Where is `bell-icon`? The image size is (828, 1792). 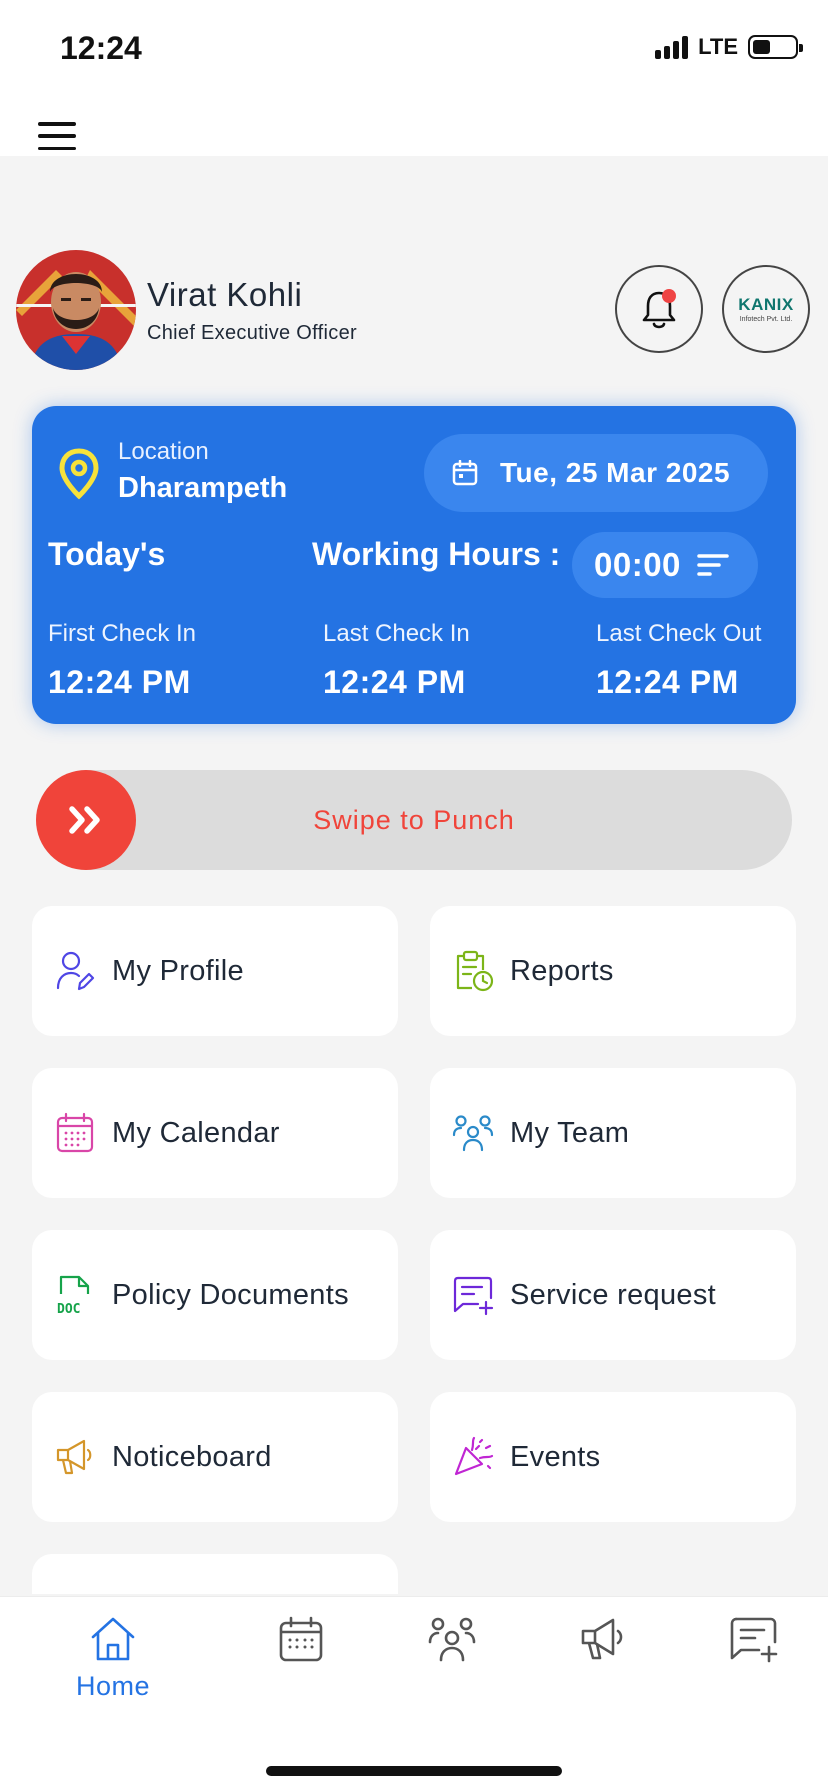
bell-icon is located at coordinates (659, 309).